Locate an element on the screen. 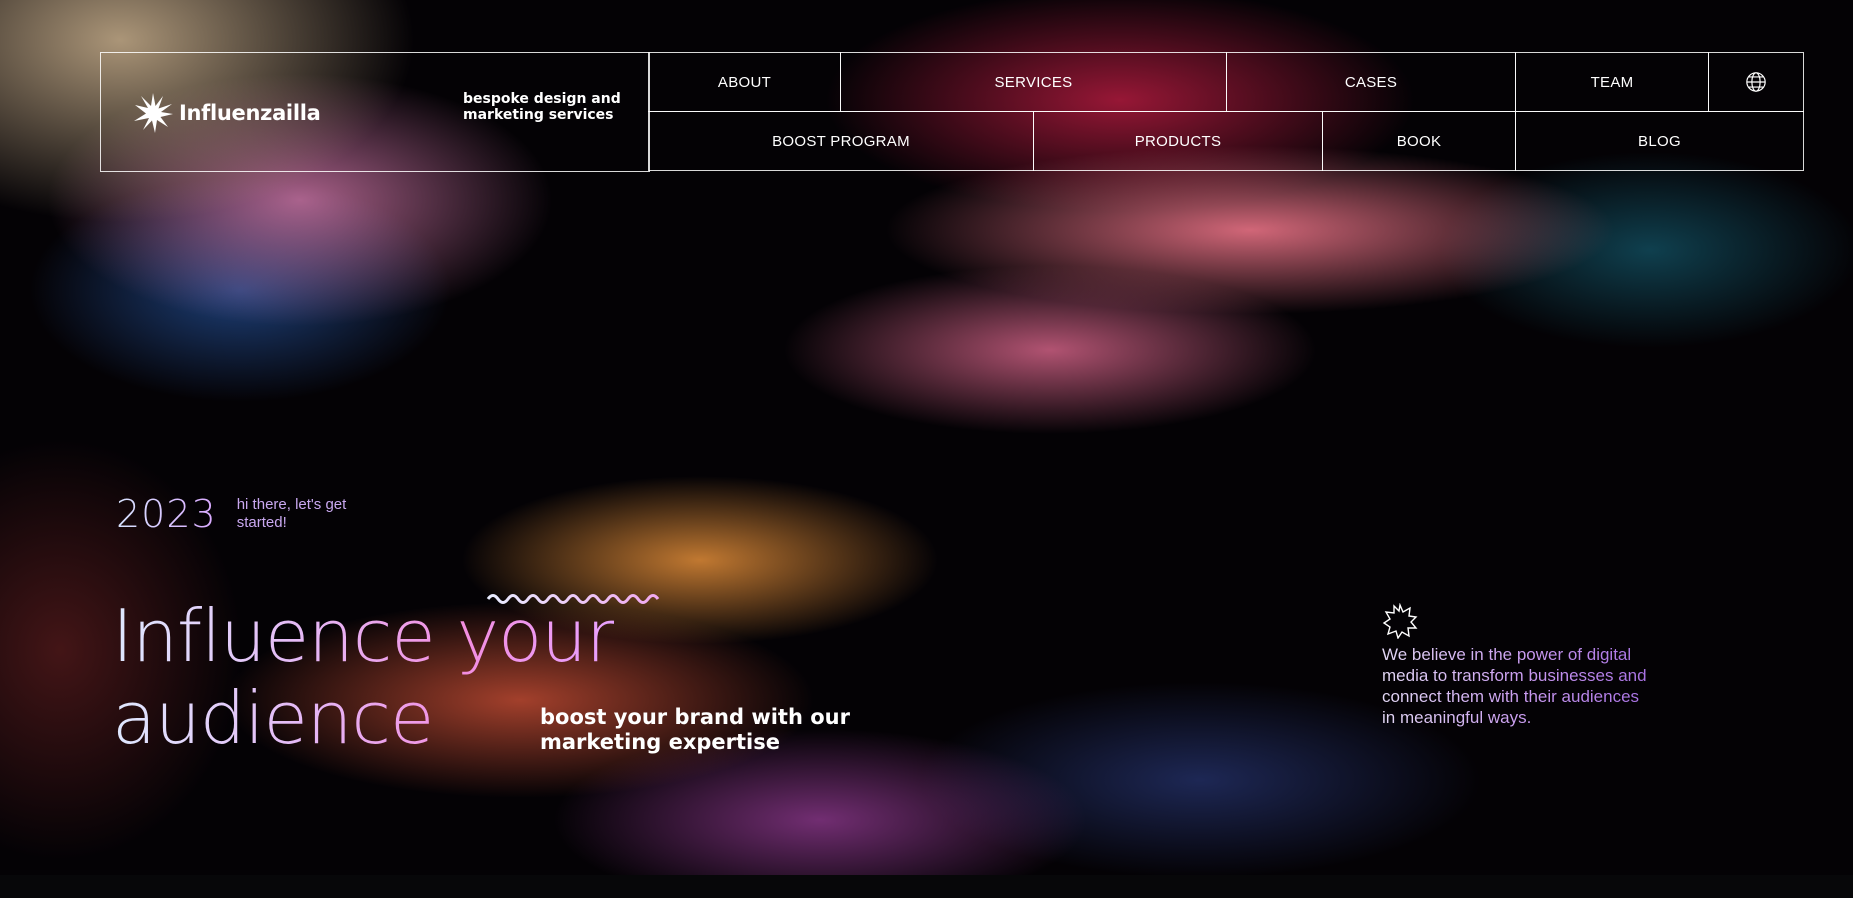  nav-about: ABOUT is located at coordinates (744, 82).